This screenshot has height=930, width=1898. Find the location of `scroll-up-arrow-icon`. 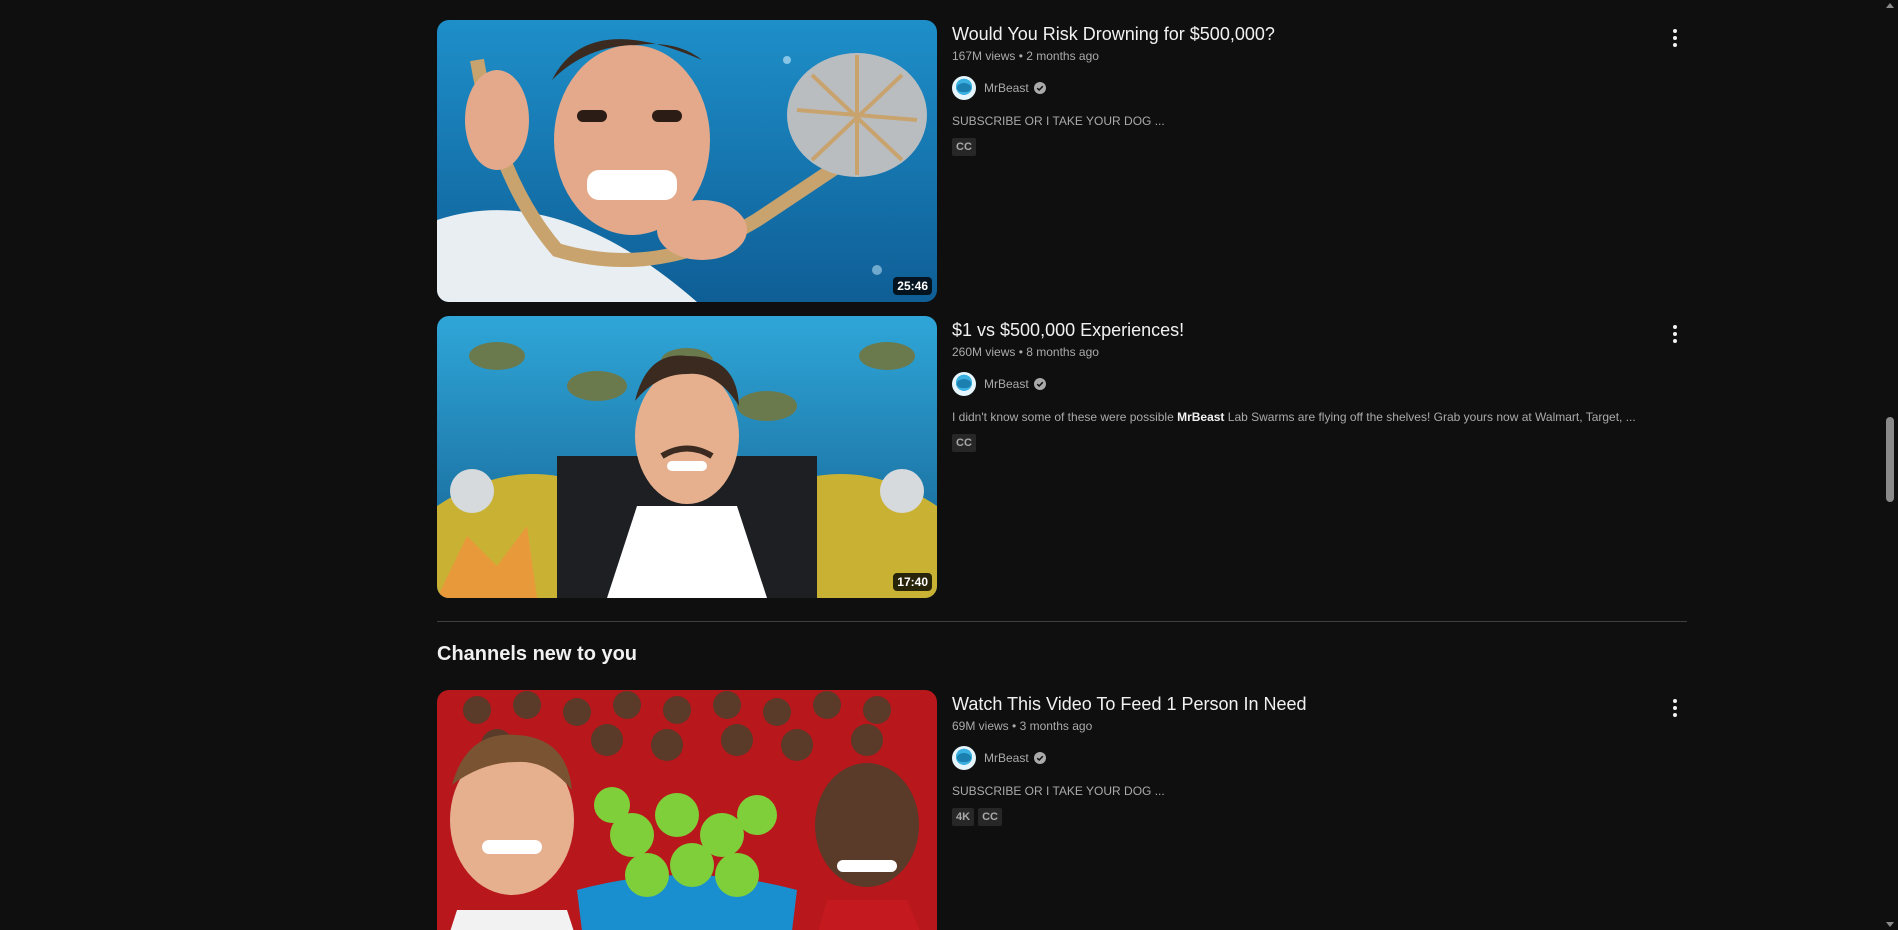

scroll-up-arrow-icon is located at coordinates (1890, 5).